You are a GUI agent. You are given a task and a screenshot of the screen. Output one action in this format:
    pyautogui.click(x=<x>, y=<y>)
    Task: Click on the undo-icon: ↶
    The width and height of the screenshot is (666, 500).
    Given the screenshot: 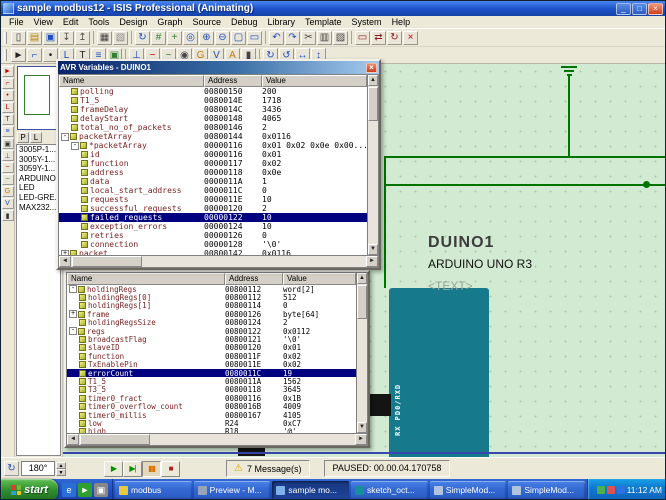 What is the action you would take?
    pyautogui.click(x=276, y=37)
    